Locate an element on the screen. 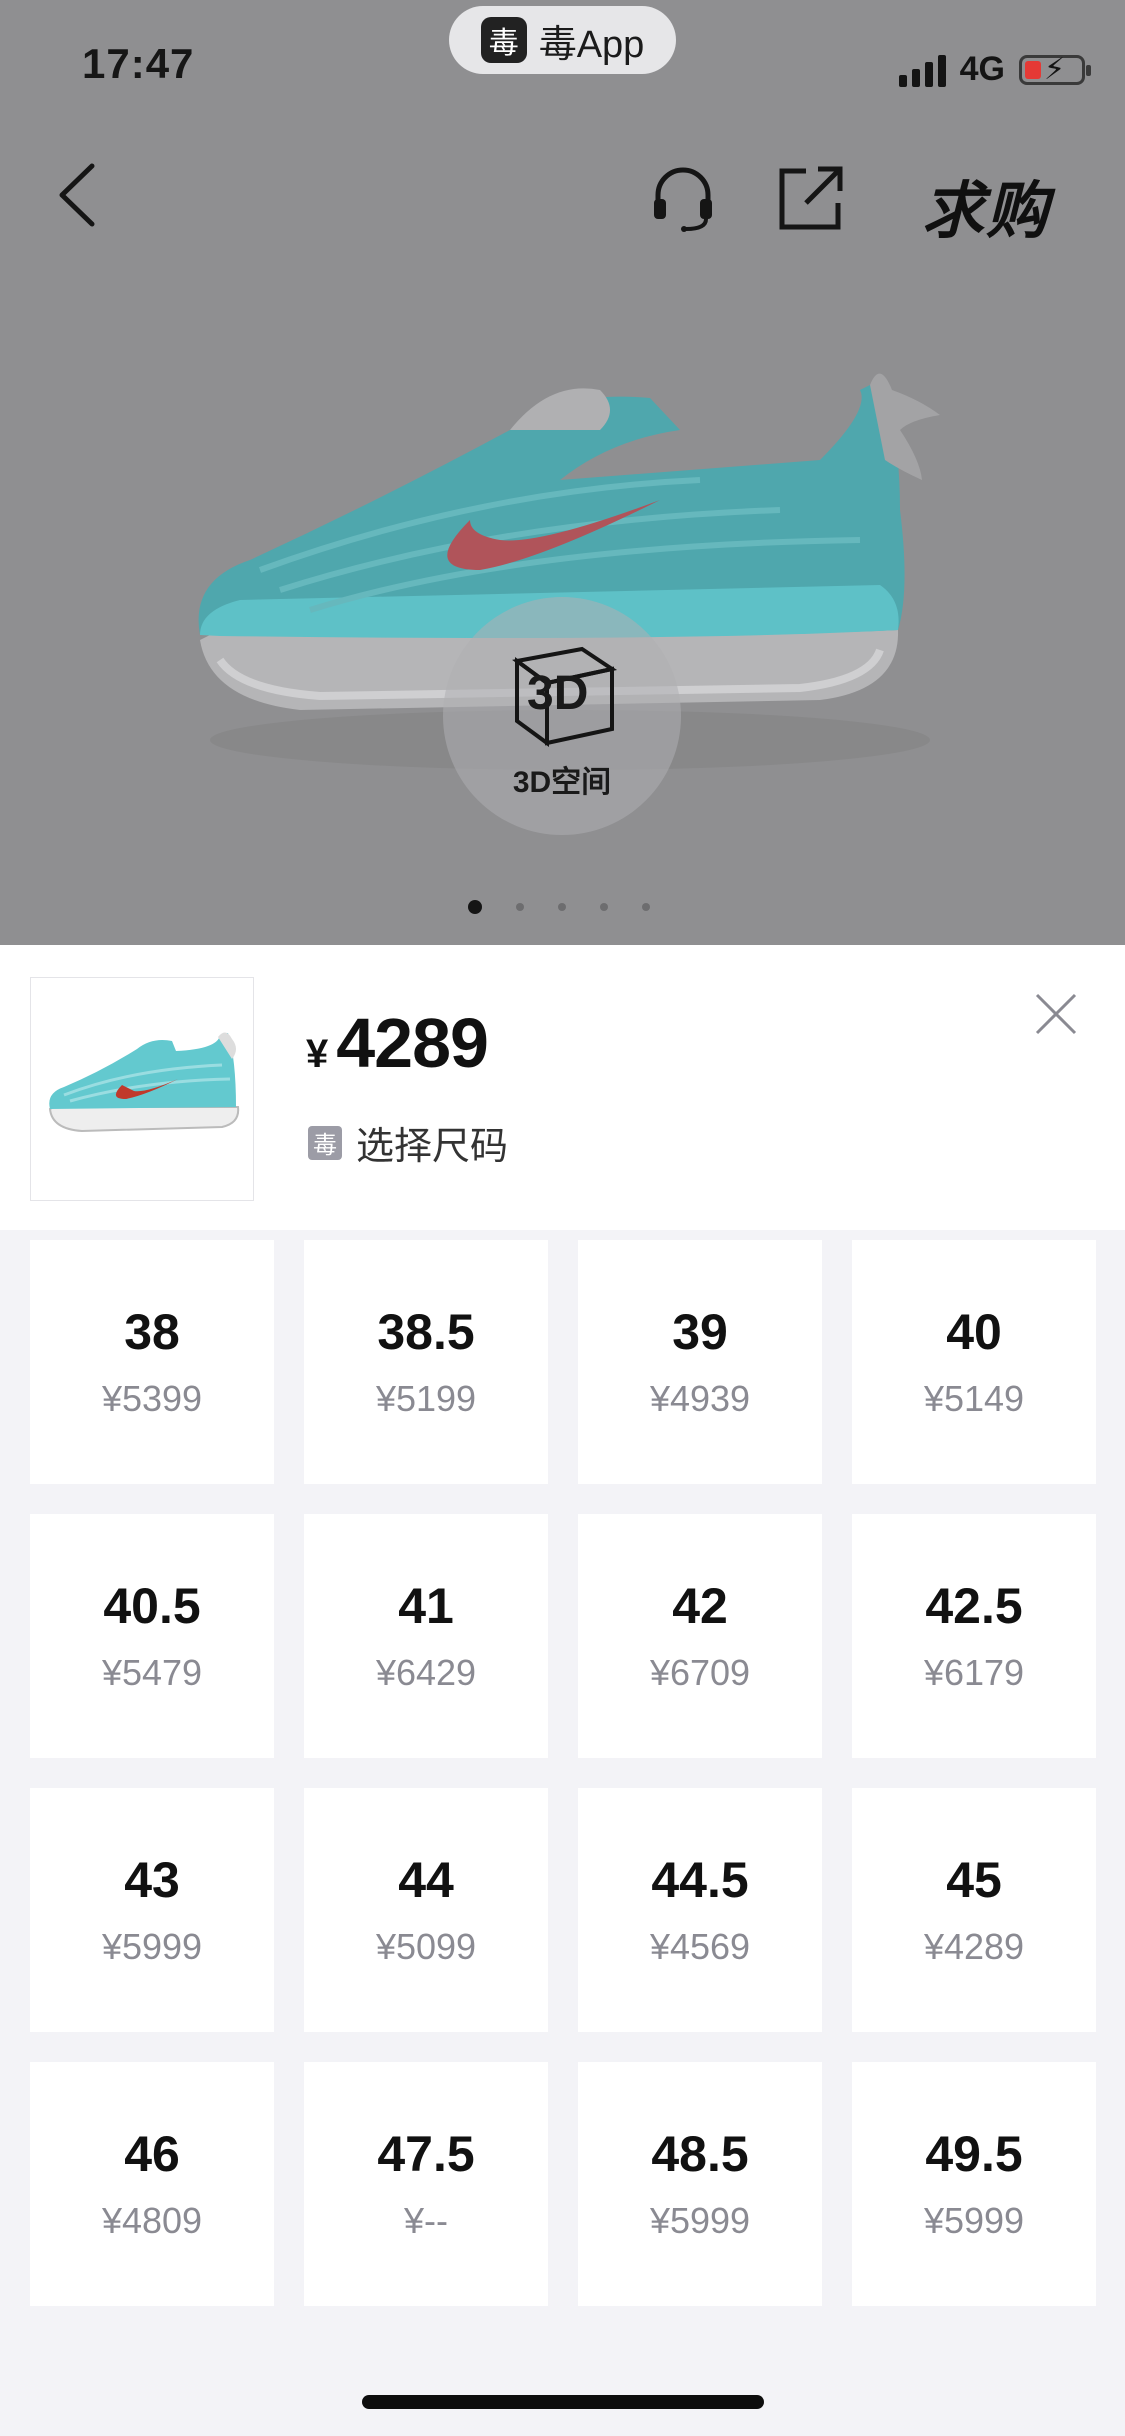 This screenshot has height=2436, width=1125. size-option: 48.5 ¥5999 is located at coordinates (700, 2184).